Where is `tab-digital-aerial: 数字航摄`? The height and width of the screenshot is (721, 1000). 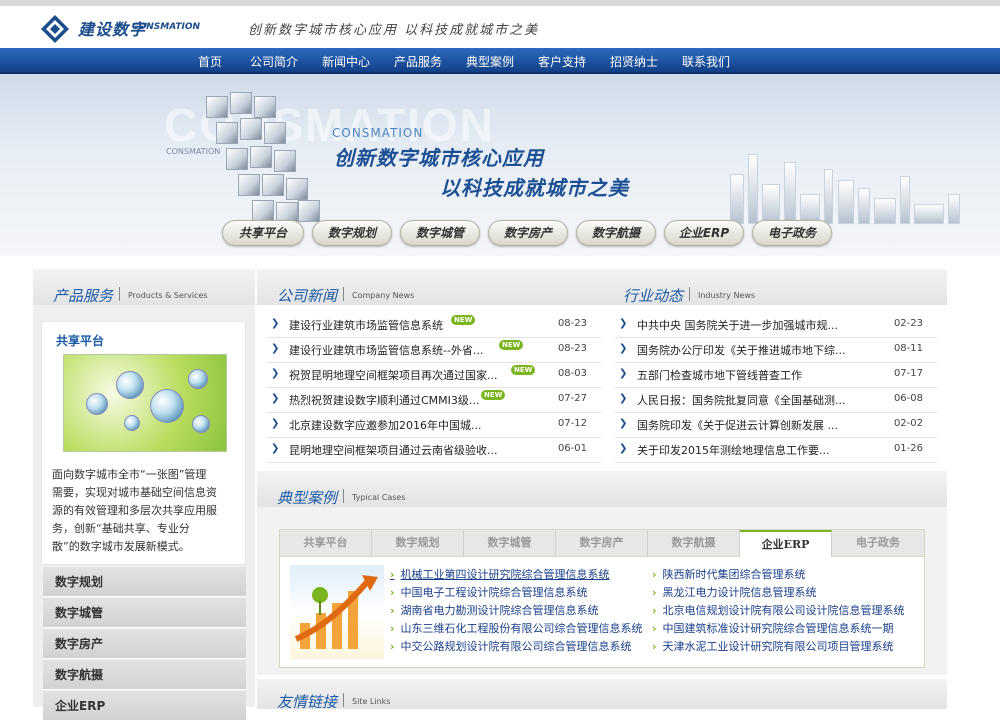 tab-digital-aerial: 数字航摄 is located at coordinates (694, 543).